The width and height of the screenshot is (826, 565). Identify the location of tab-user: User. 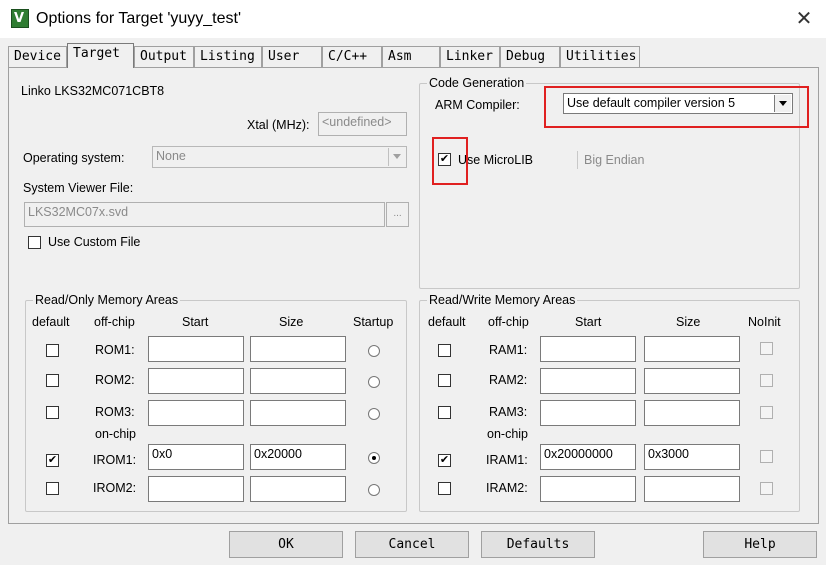
(292, 56).